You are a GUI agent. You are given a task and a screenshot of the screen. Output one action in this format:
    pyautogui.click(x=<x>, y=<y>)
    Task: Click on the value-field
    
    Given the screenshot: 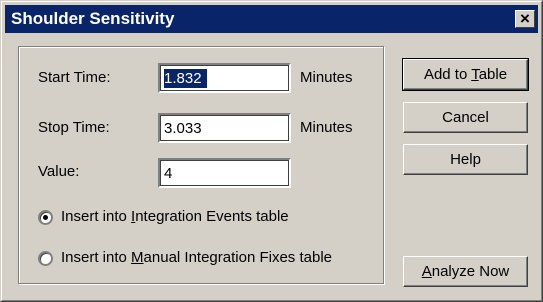 What is the action you would take?
    pyautogui.click(x=224, y=173)
    